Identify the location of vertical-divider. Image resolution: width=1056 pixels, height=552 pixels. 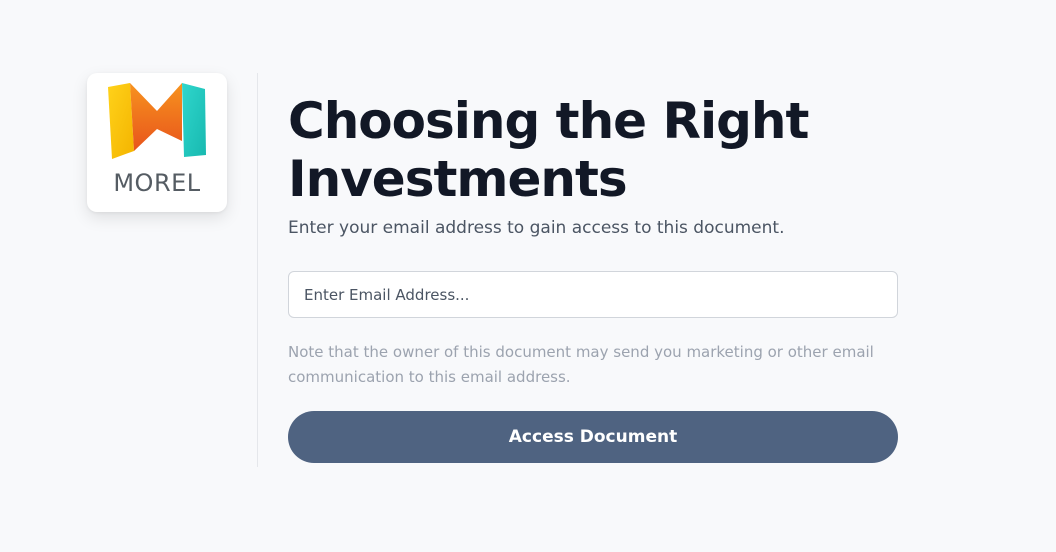
(257, 270).